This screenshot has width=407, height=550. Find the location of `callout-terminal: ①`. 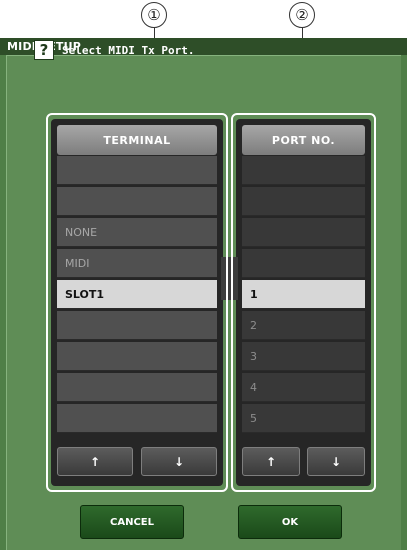

callout-terminal: ① is located at coordinates (154, 15).